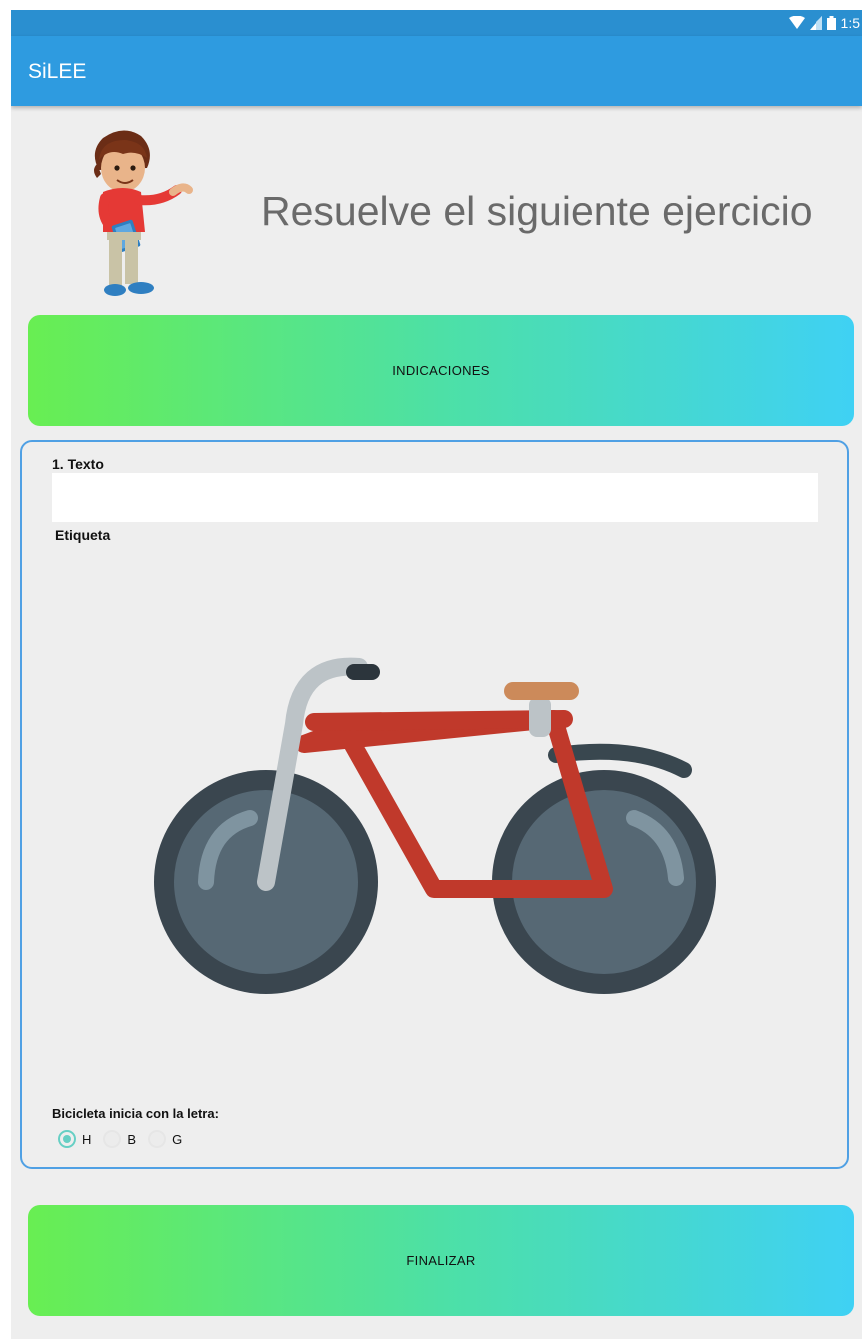 This screenshot has height=1339, width=862. I want to click on radio-b, so click(112, 1139).